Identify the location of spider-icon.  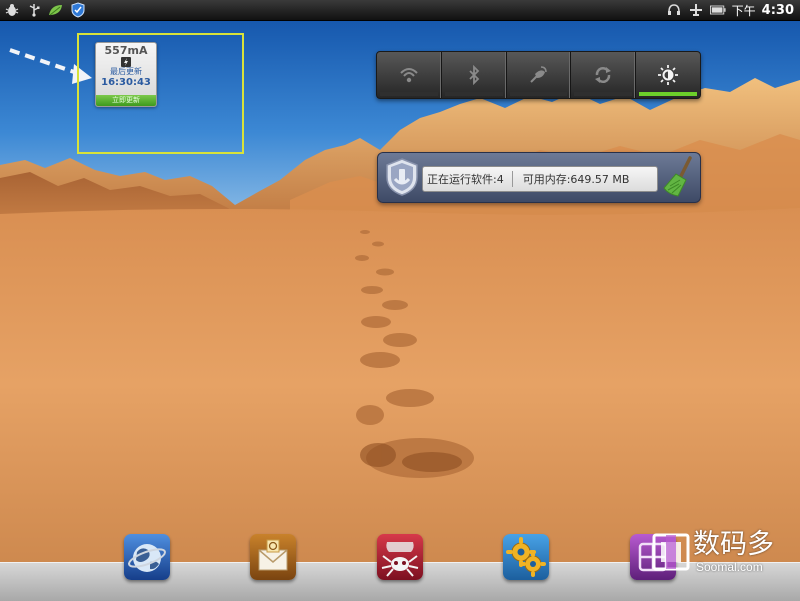
(400, 557).